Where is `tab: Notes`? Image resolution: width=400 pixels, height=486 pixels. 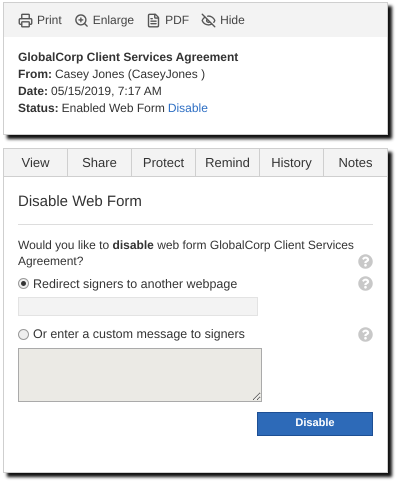
tab: Notes is located at coordinates (355, 163).